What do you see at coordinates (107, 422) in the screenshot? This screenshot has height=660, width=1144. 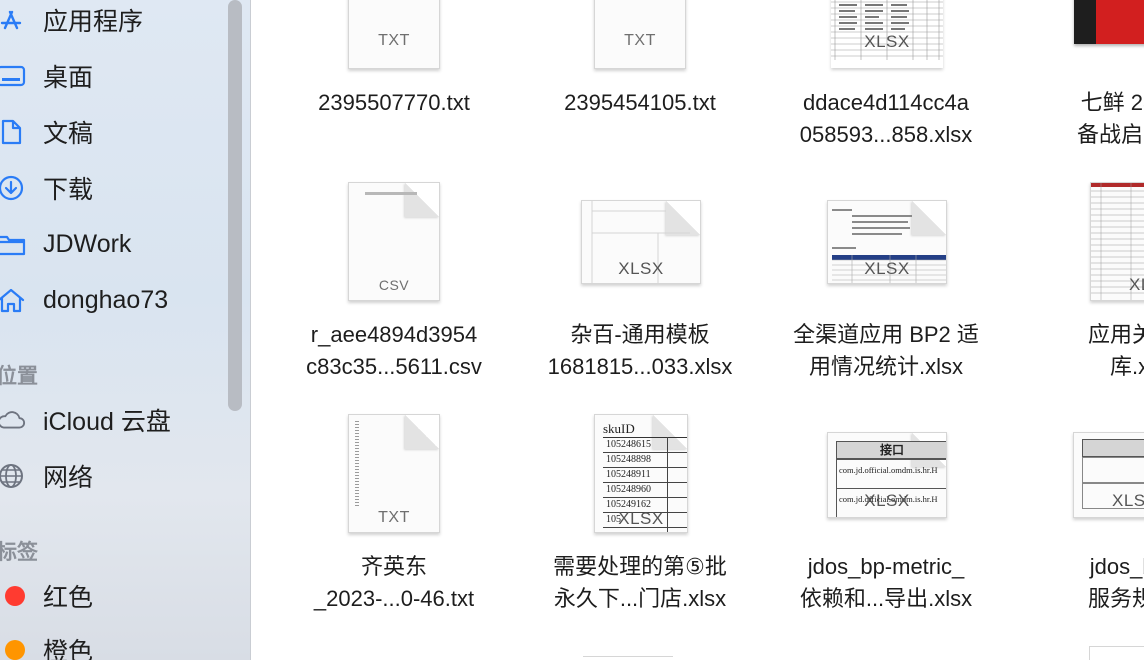 I see `sidebar-item-label: iCloud 云盘` at bounding box center [107, 422].